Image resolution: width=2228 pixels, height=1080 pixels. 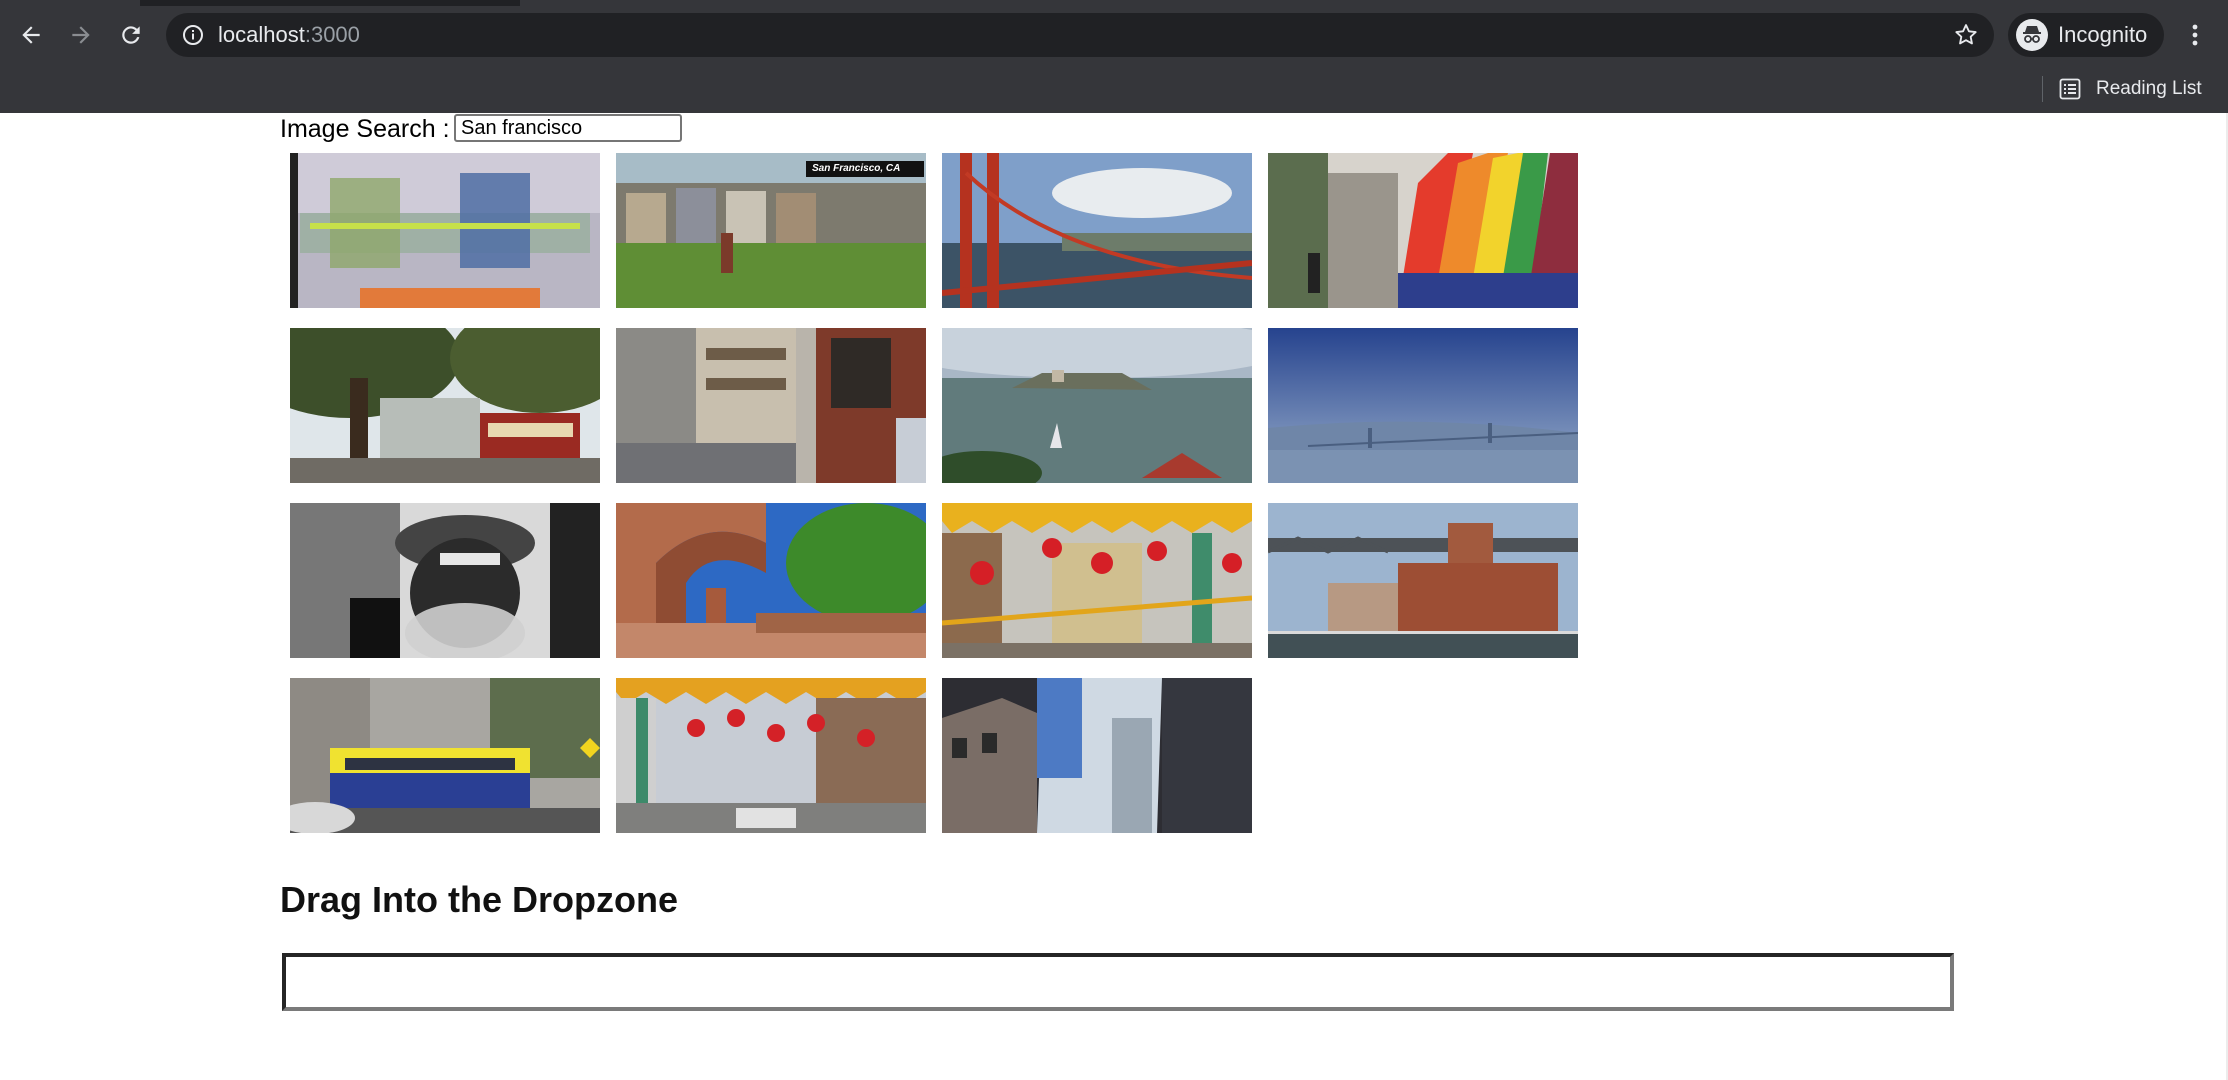 What do you see at coordinates (2149, 89) in the screenshot?
I see `reading-list-button: Reading List` at bounding box center [2149, 89].